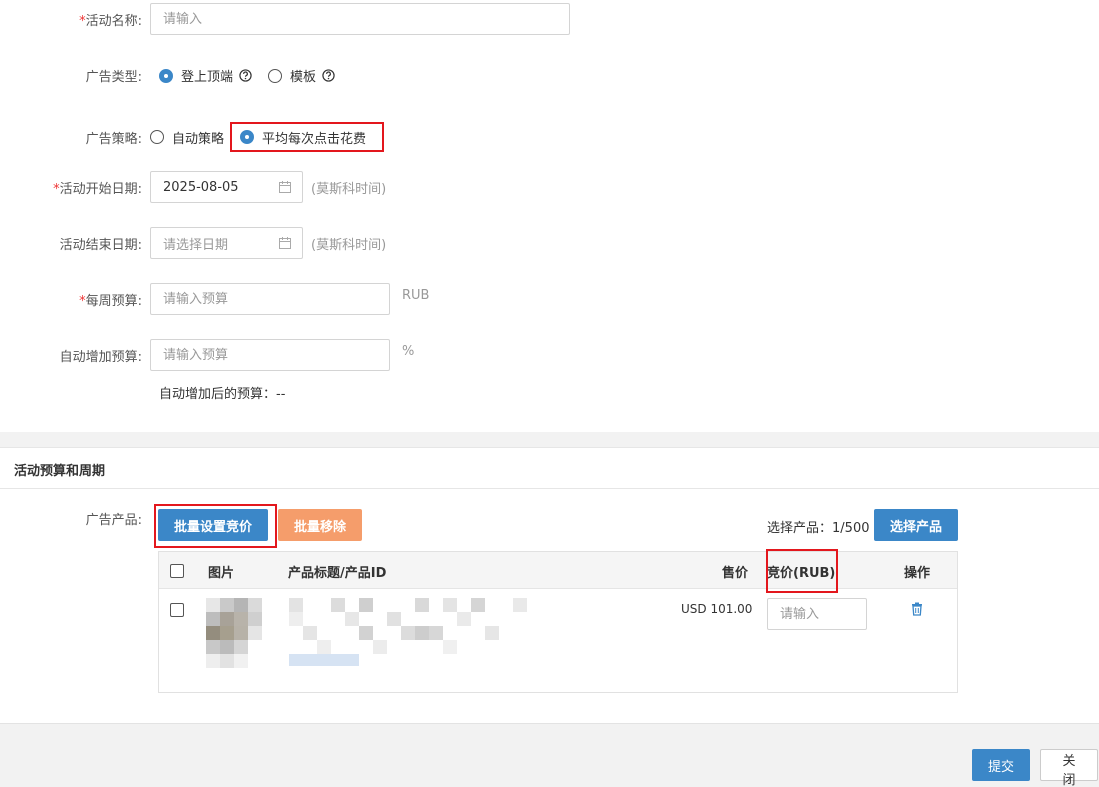 The image size is (1099, 787). Describe the element at coordinates (111, 77) in the screenshot. I see `ad-type-label: 广告类型` at that location.